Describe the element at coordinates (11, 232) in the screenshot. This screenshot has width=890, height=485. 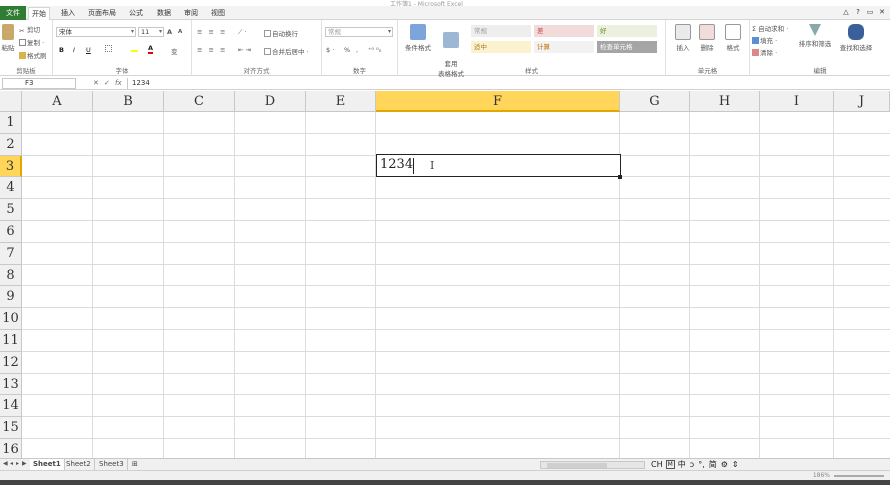
I see `row-header-6: 6` at that location.